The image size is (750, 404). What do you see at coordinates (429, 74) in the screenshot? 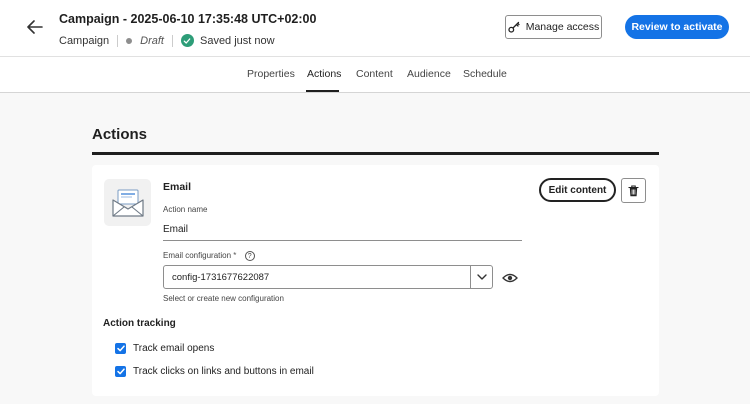
I see `tab-audience: Audience` at bounding box center [429, 74].